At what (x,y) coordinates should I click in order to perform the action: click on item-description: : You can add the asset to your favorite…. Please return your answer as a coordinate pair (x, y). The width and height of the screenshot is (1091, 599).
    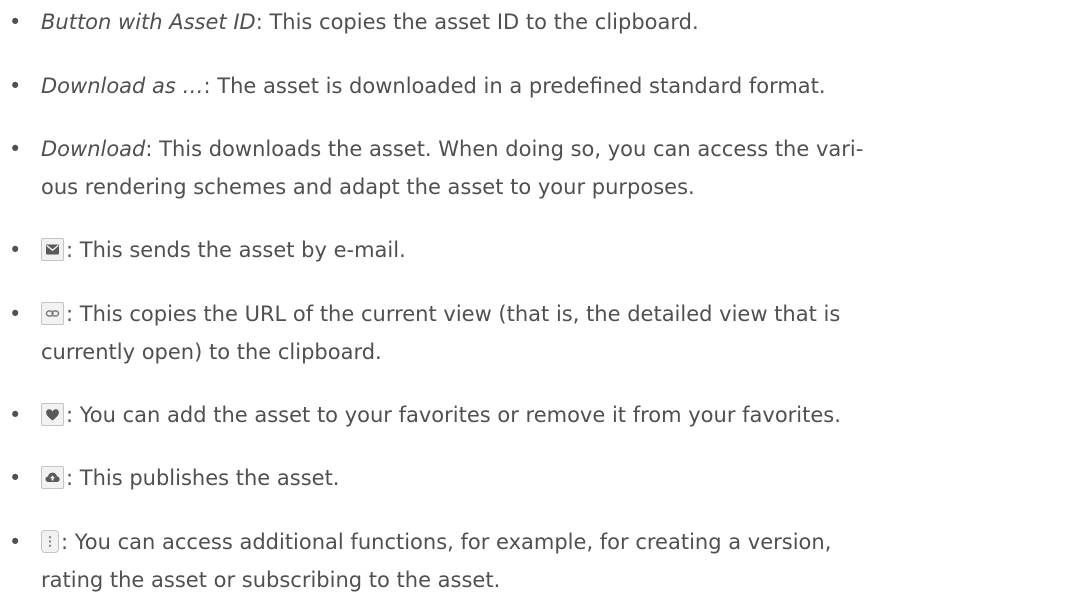
    Looking at the image, I should click on (453, 415).